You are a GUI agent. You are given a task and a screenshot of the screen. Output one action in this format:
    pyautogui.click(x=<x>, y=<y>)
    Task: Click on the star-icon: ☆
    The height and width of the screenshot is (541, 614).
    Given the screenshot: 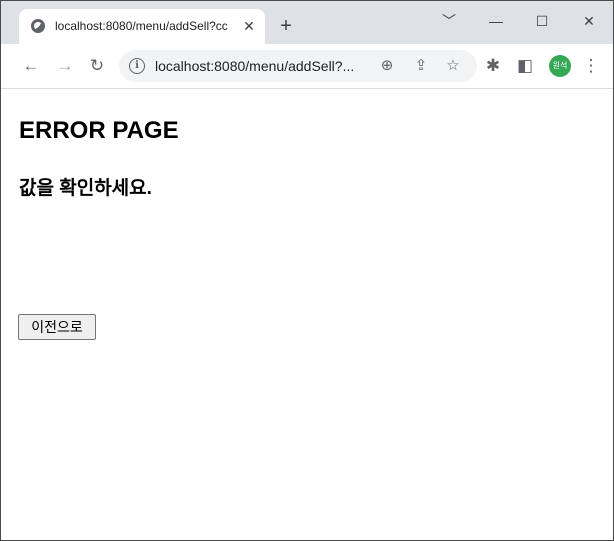 What is the action you would take?
    pyautogui.click(x=453, y=66)
    